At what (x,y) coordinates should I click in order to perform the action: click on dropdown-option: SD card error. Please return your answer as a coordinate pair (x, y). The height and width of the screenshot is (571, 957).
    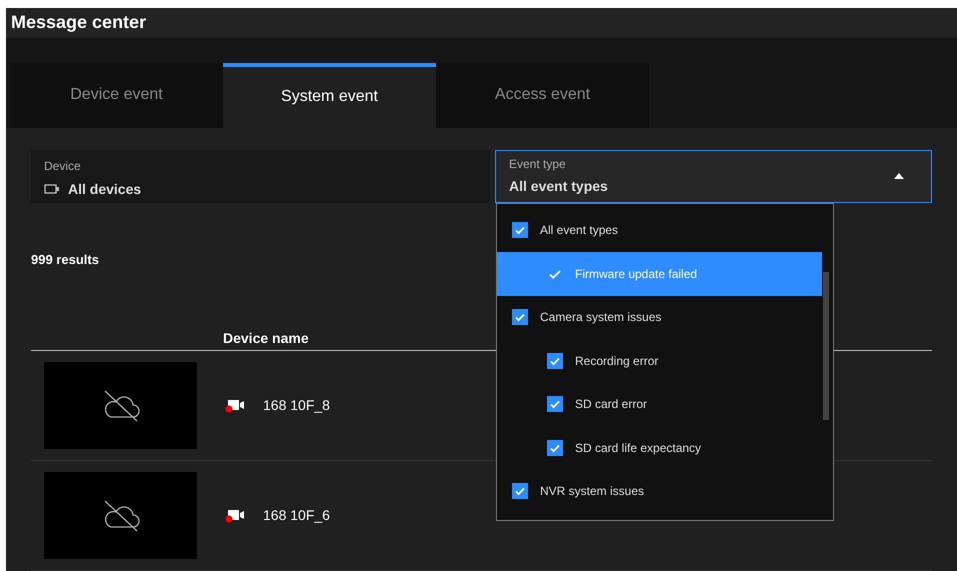
    Looking at the image, I should click on (665, 404).